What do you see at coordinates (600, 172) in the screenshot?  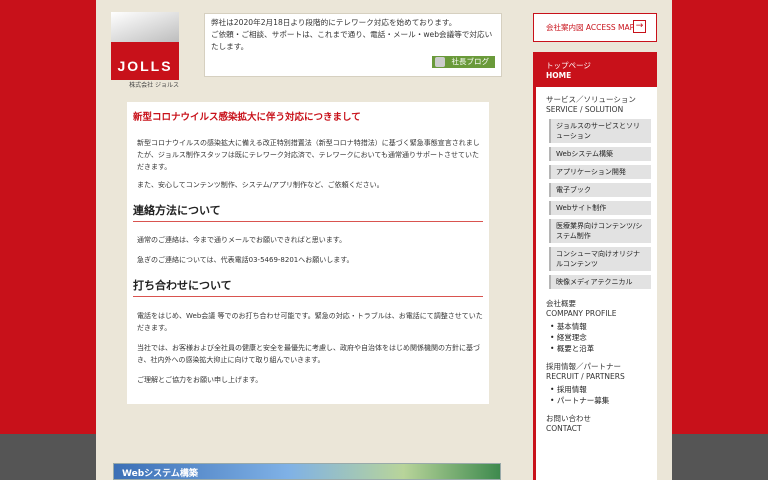 I see `nav-service-item: アプリケーション開発` at bounding box center [600, 172].